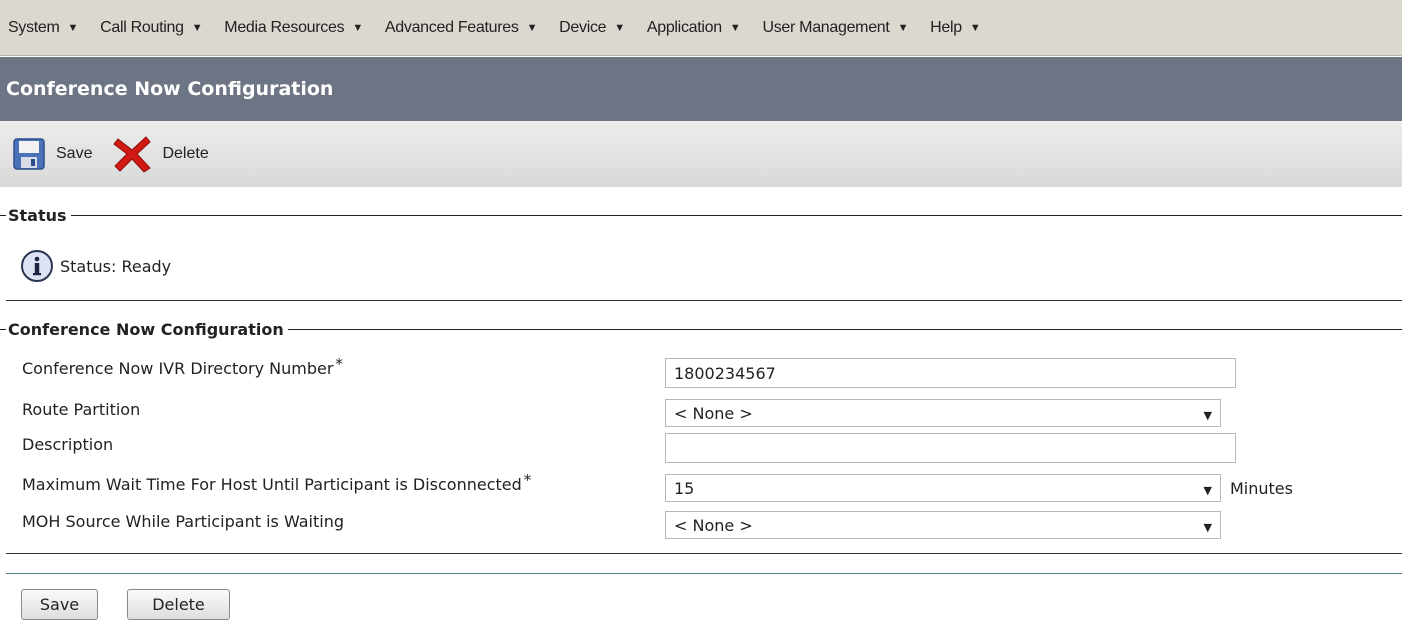  I want to click on menu-call-routing: Call Routing ▼, so click(151, 28).